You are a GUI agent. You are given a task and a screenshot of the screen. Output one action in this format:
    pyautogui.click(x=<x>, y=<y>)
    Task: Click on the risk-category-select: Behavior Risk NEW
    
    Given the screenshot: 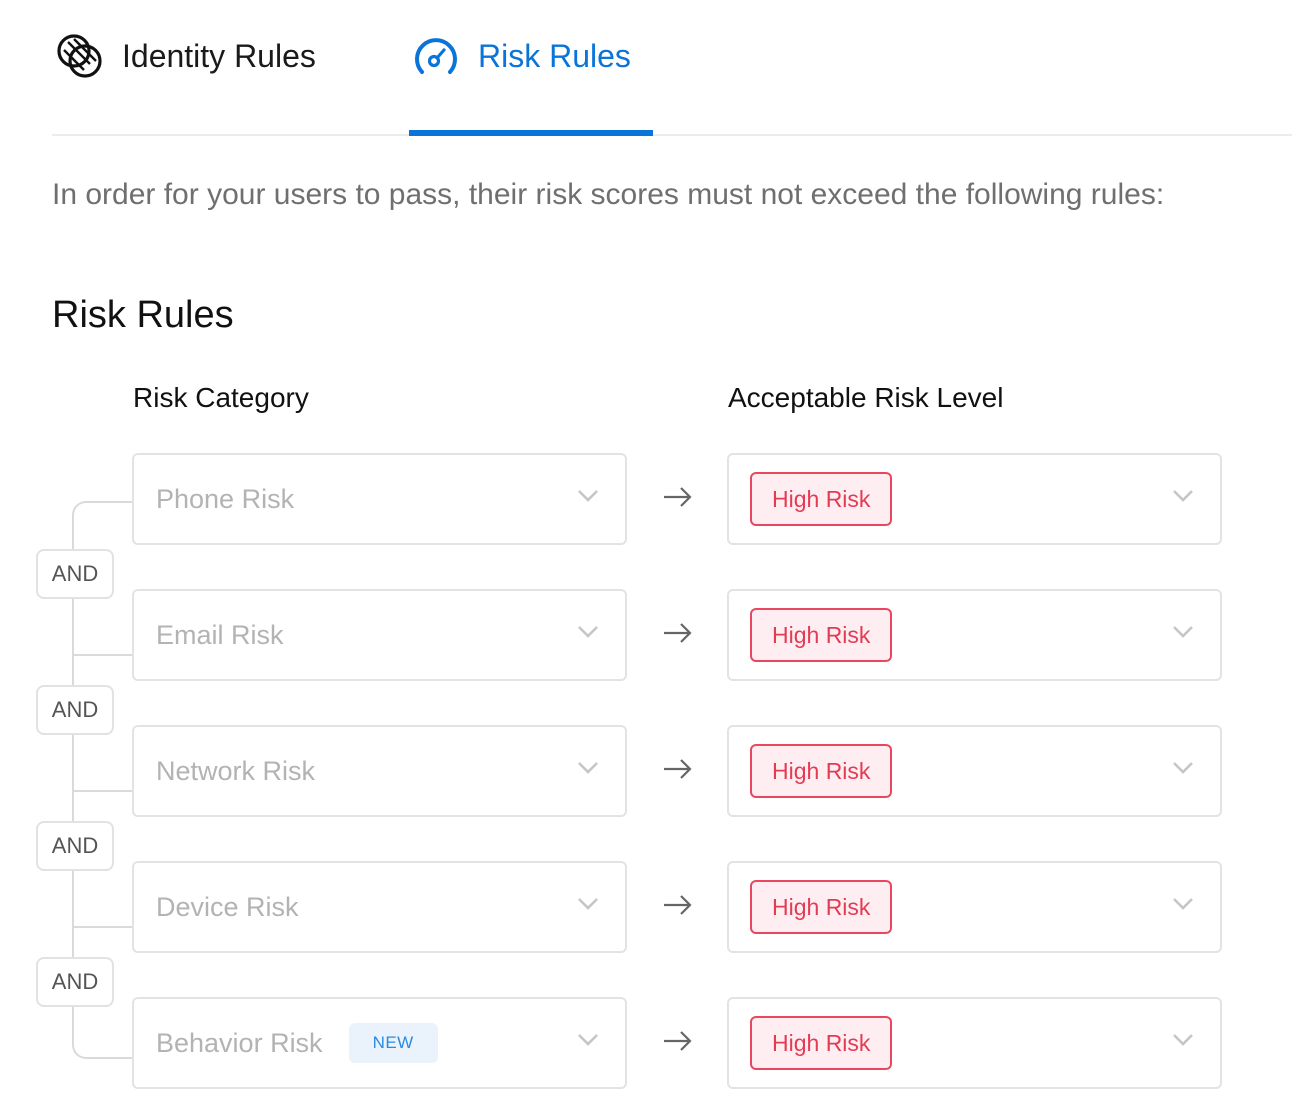 What is the action you would take?
    pyautogui.click(x=379, y=1043)
    